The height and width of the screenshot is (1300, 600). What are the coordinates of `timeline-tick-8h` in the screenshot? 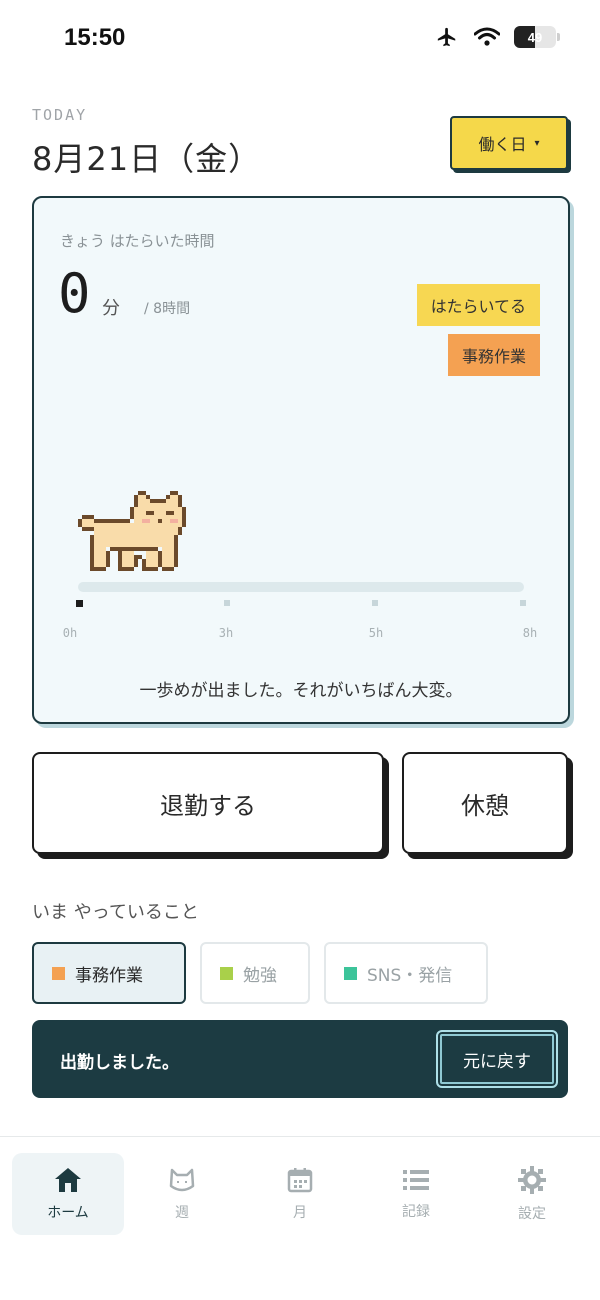 It's located at (523, 603).